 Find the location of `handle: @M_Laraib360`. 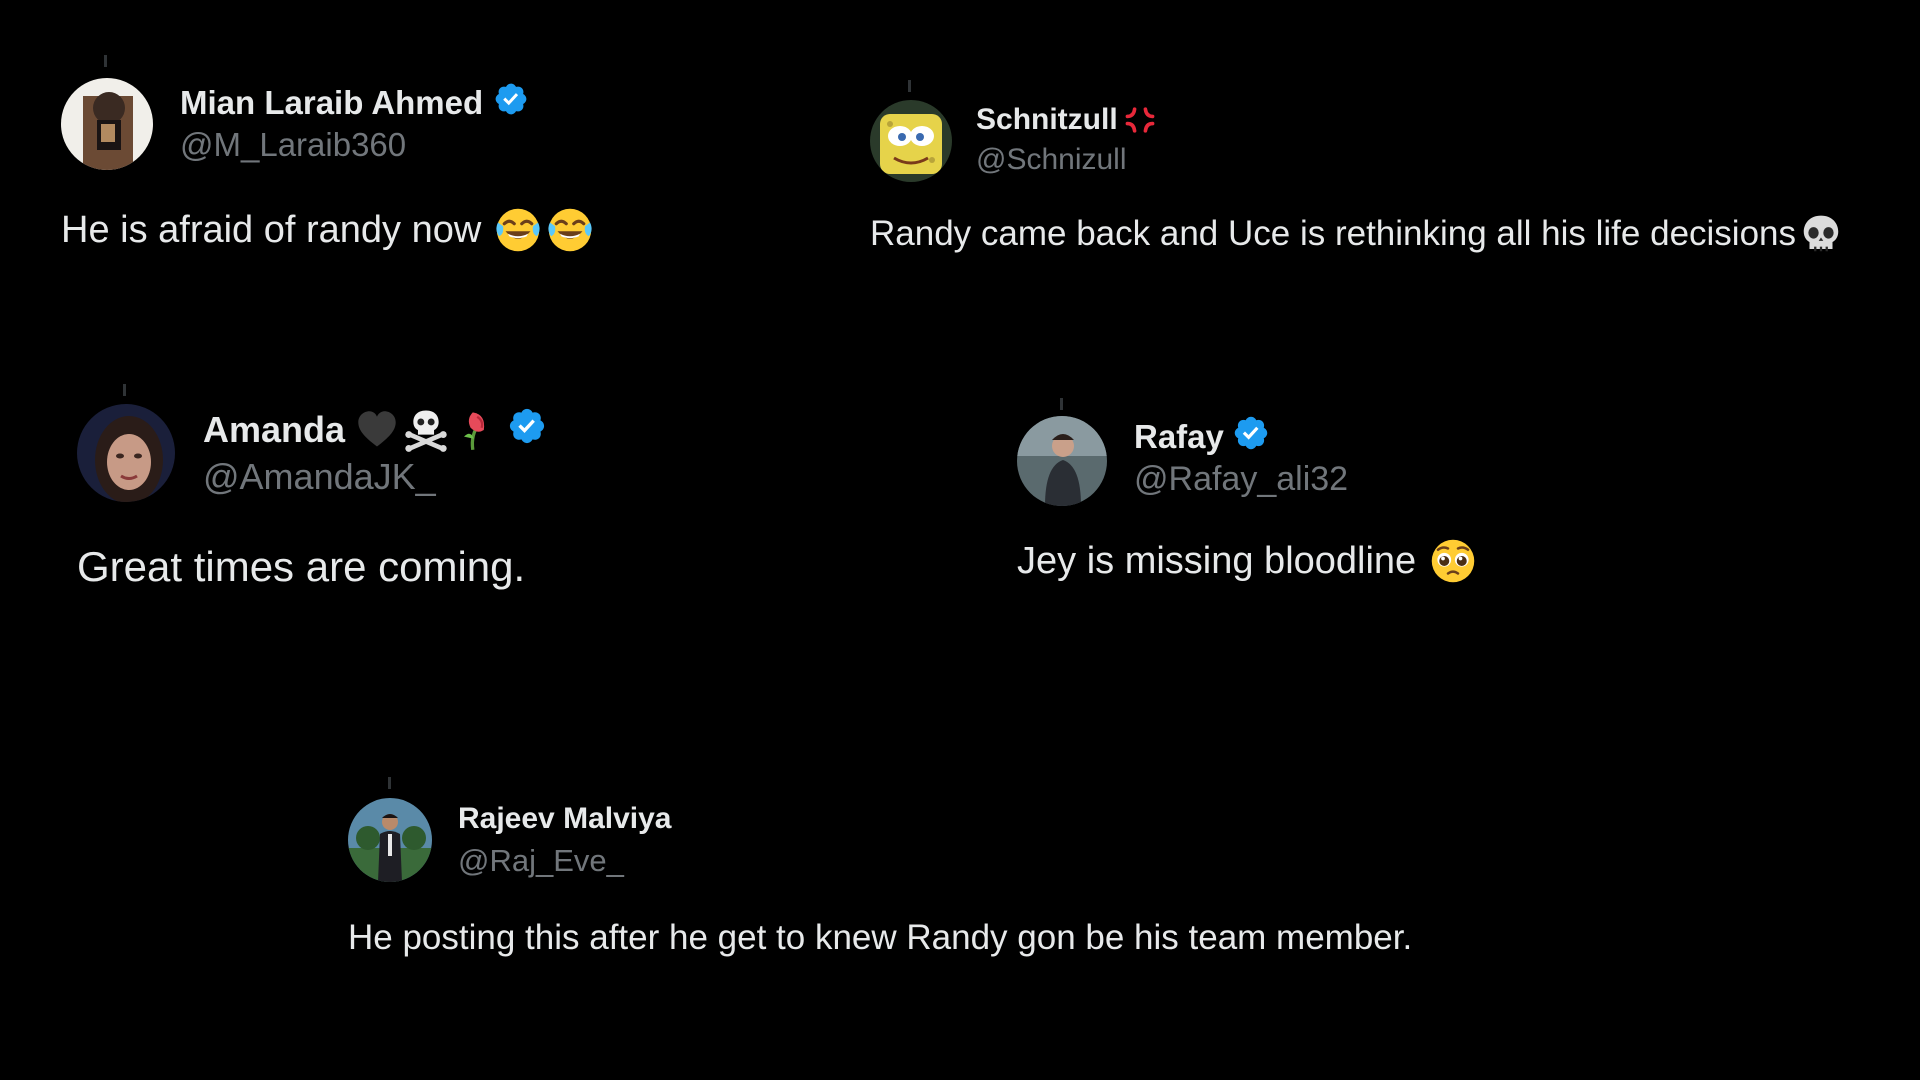

handle: @M_Laraib360 is located at coordinates (293, 145).